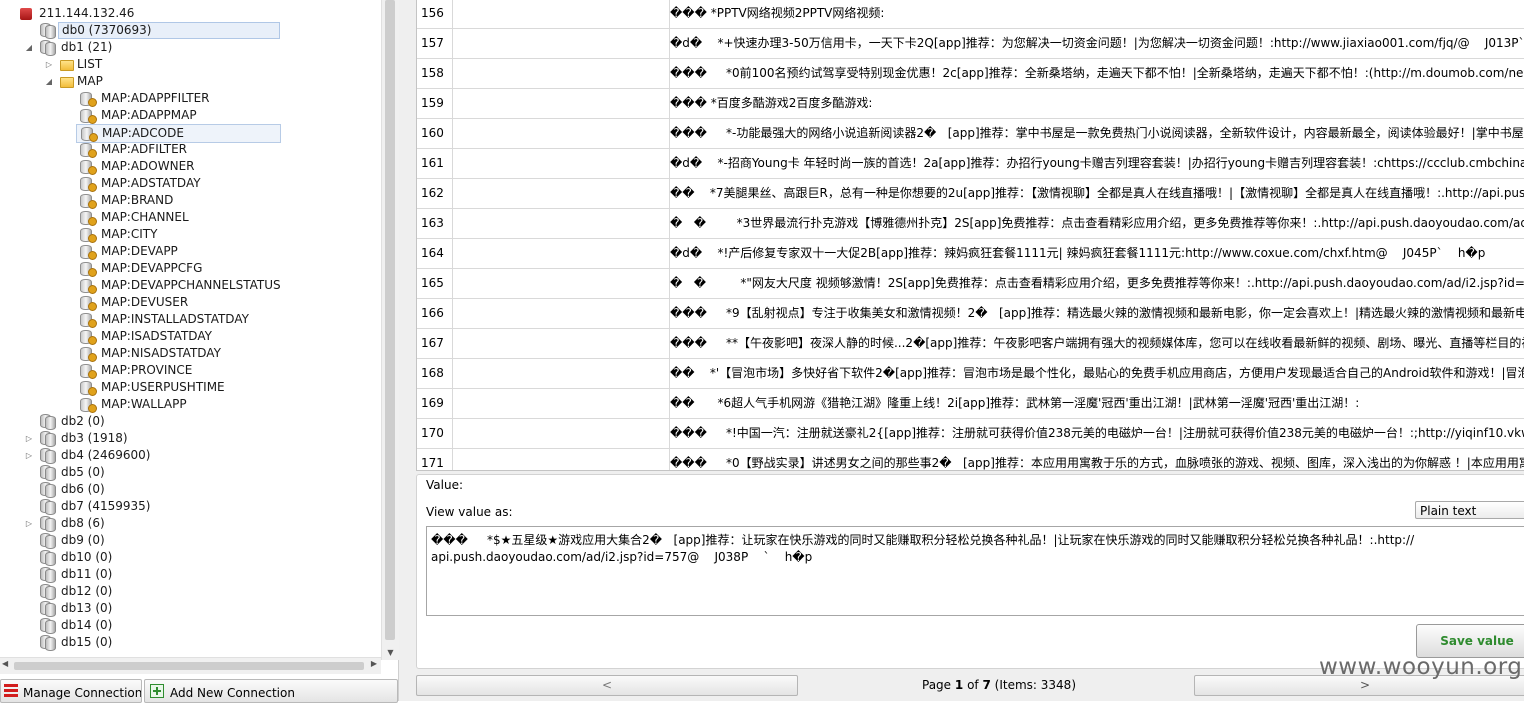  I want to click on tree-key-node: MAP:NISADSTATDAY, so click(190, 353).